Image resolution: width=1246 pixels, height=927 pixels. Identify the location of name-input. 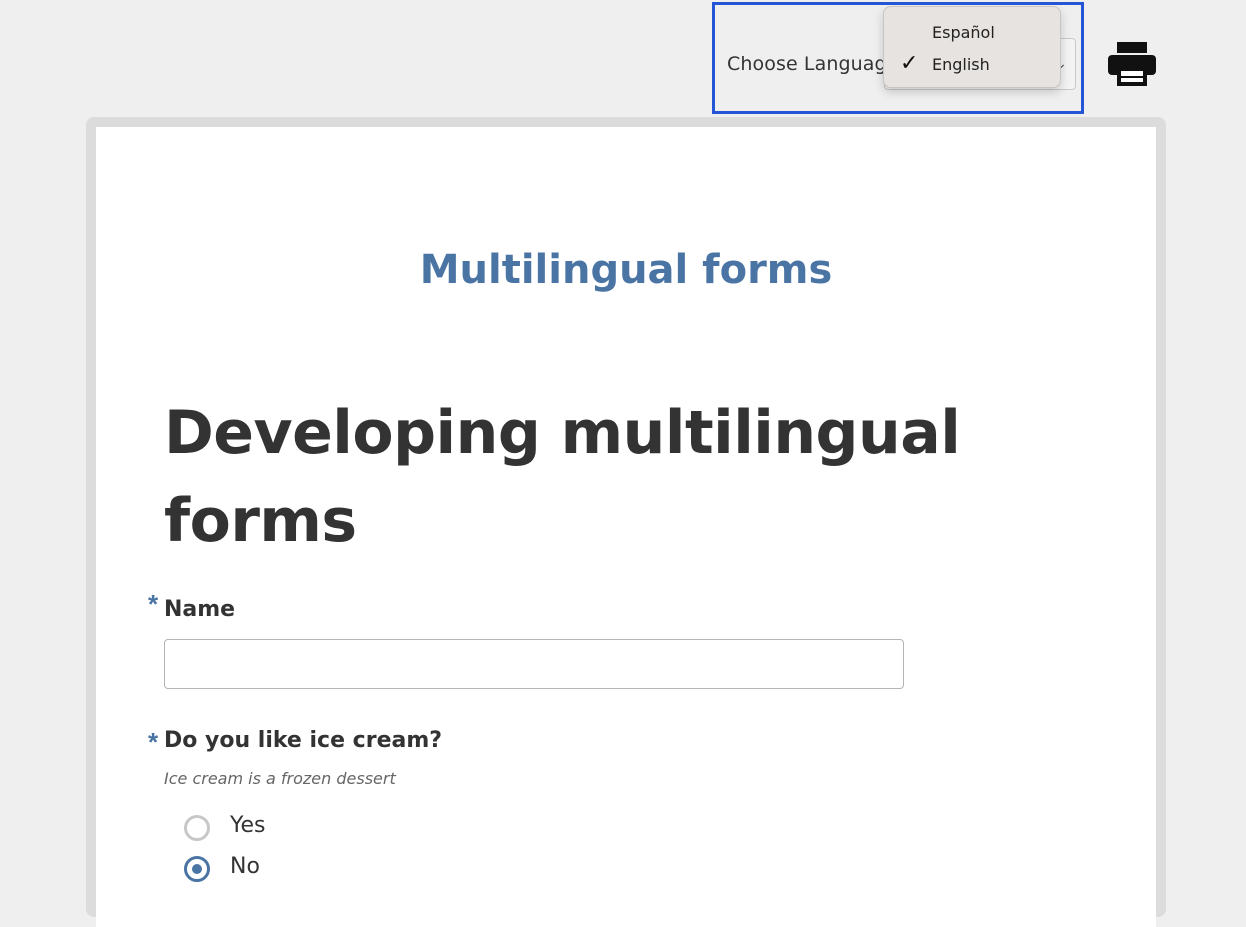
(534, 664).